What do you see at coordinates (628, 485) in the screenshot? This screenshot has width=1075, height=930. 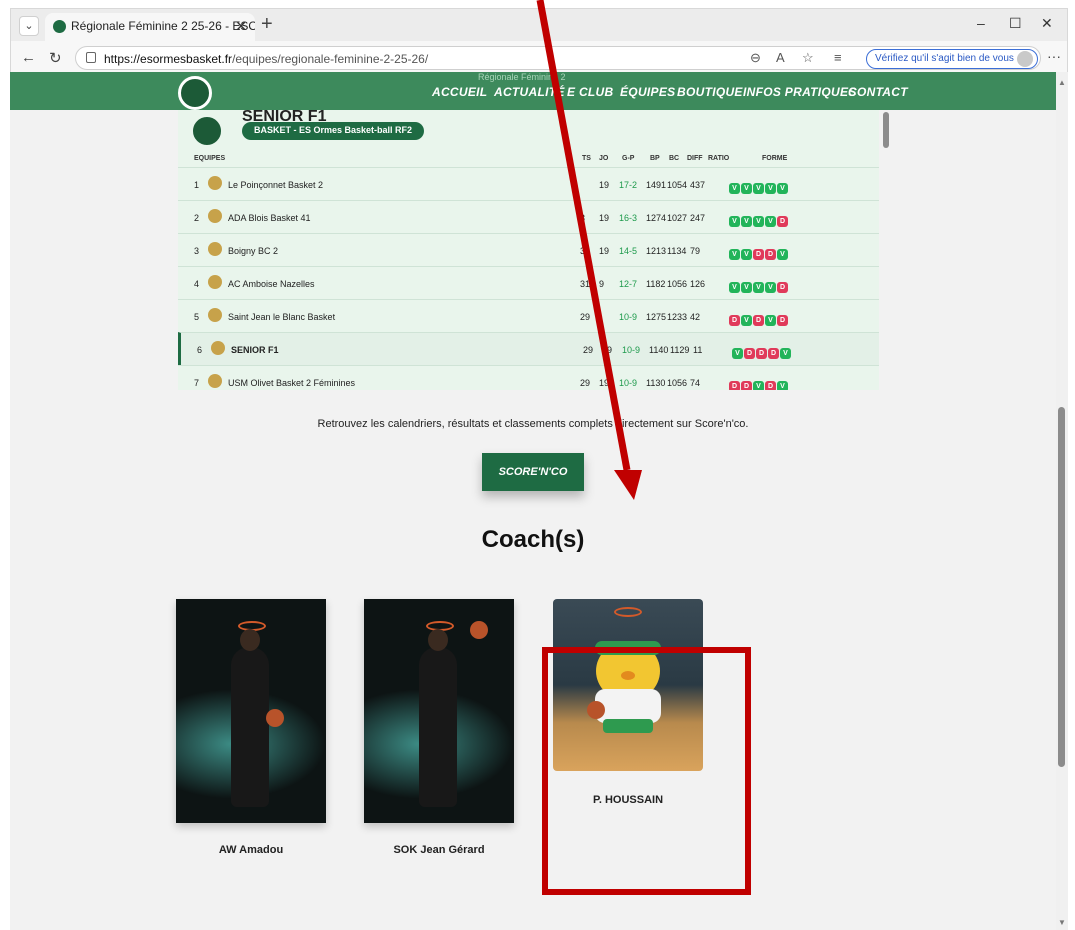 I see `arrow-head` at bounding box center [628, 485].